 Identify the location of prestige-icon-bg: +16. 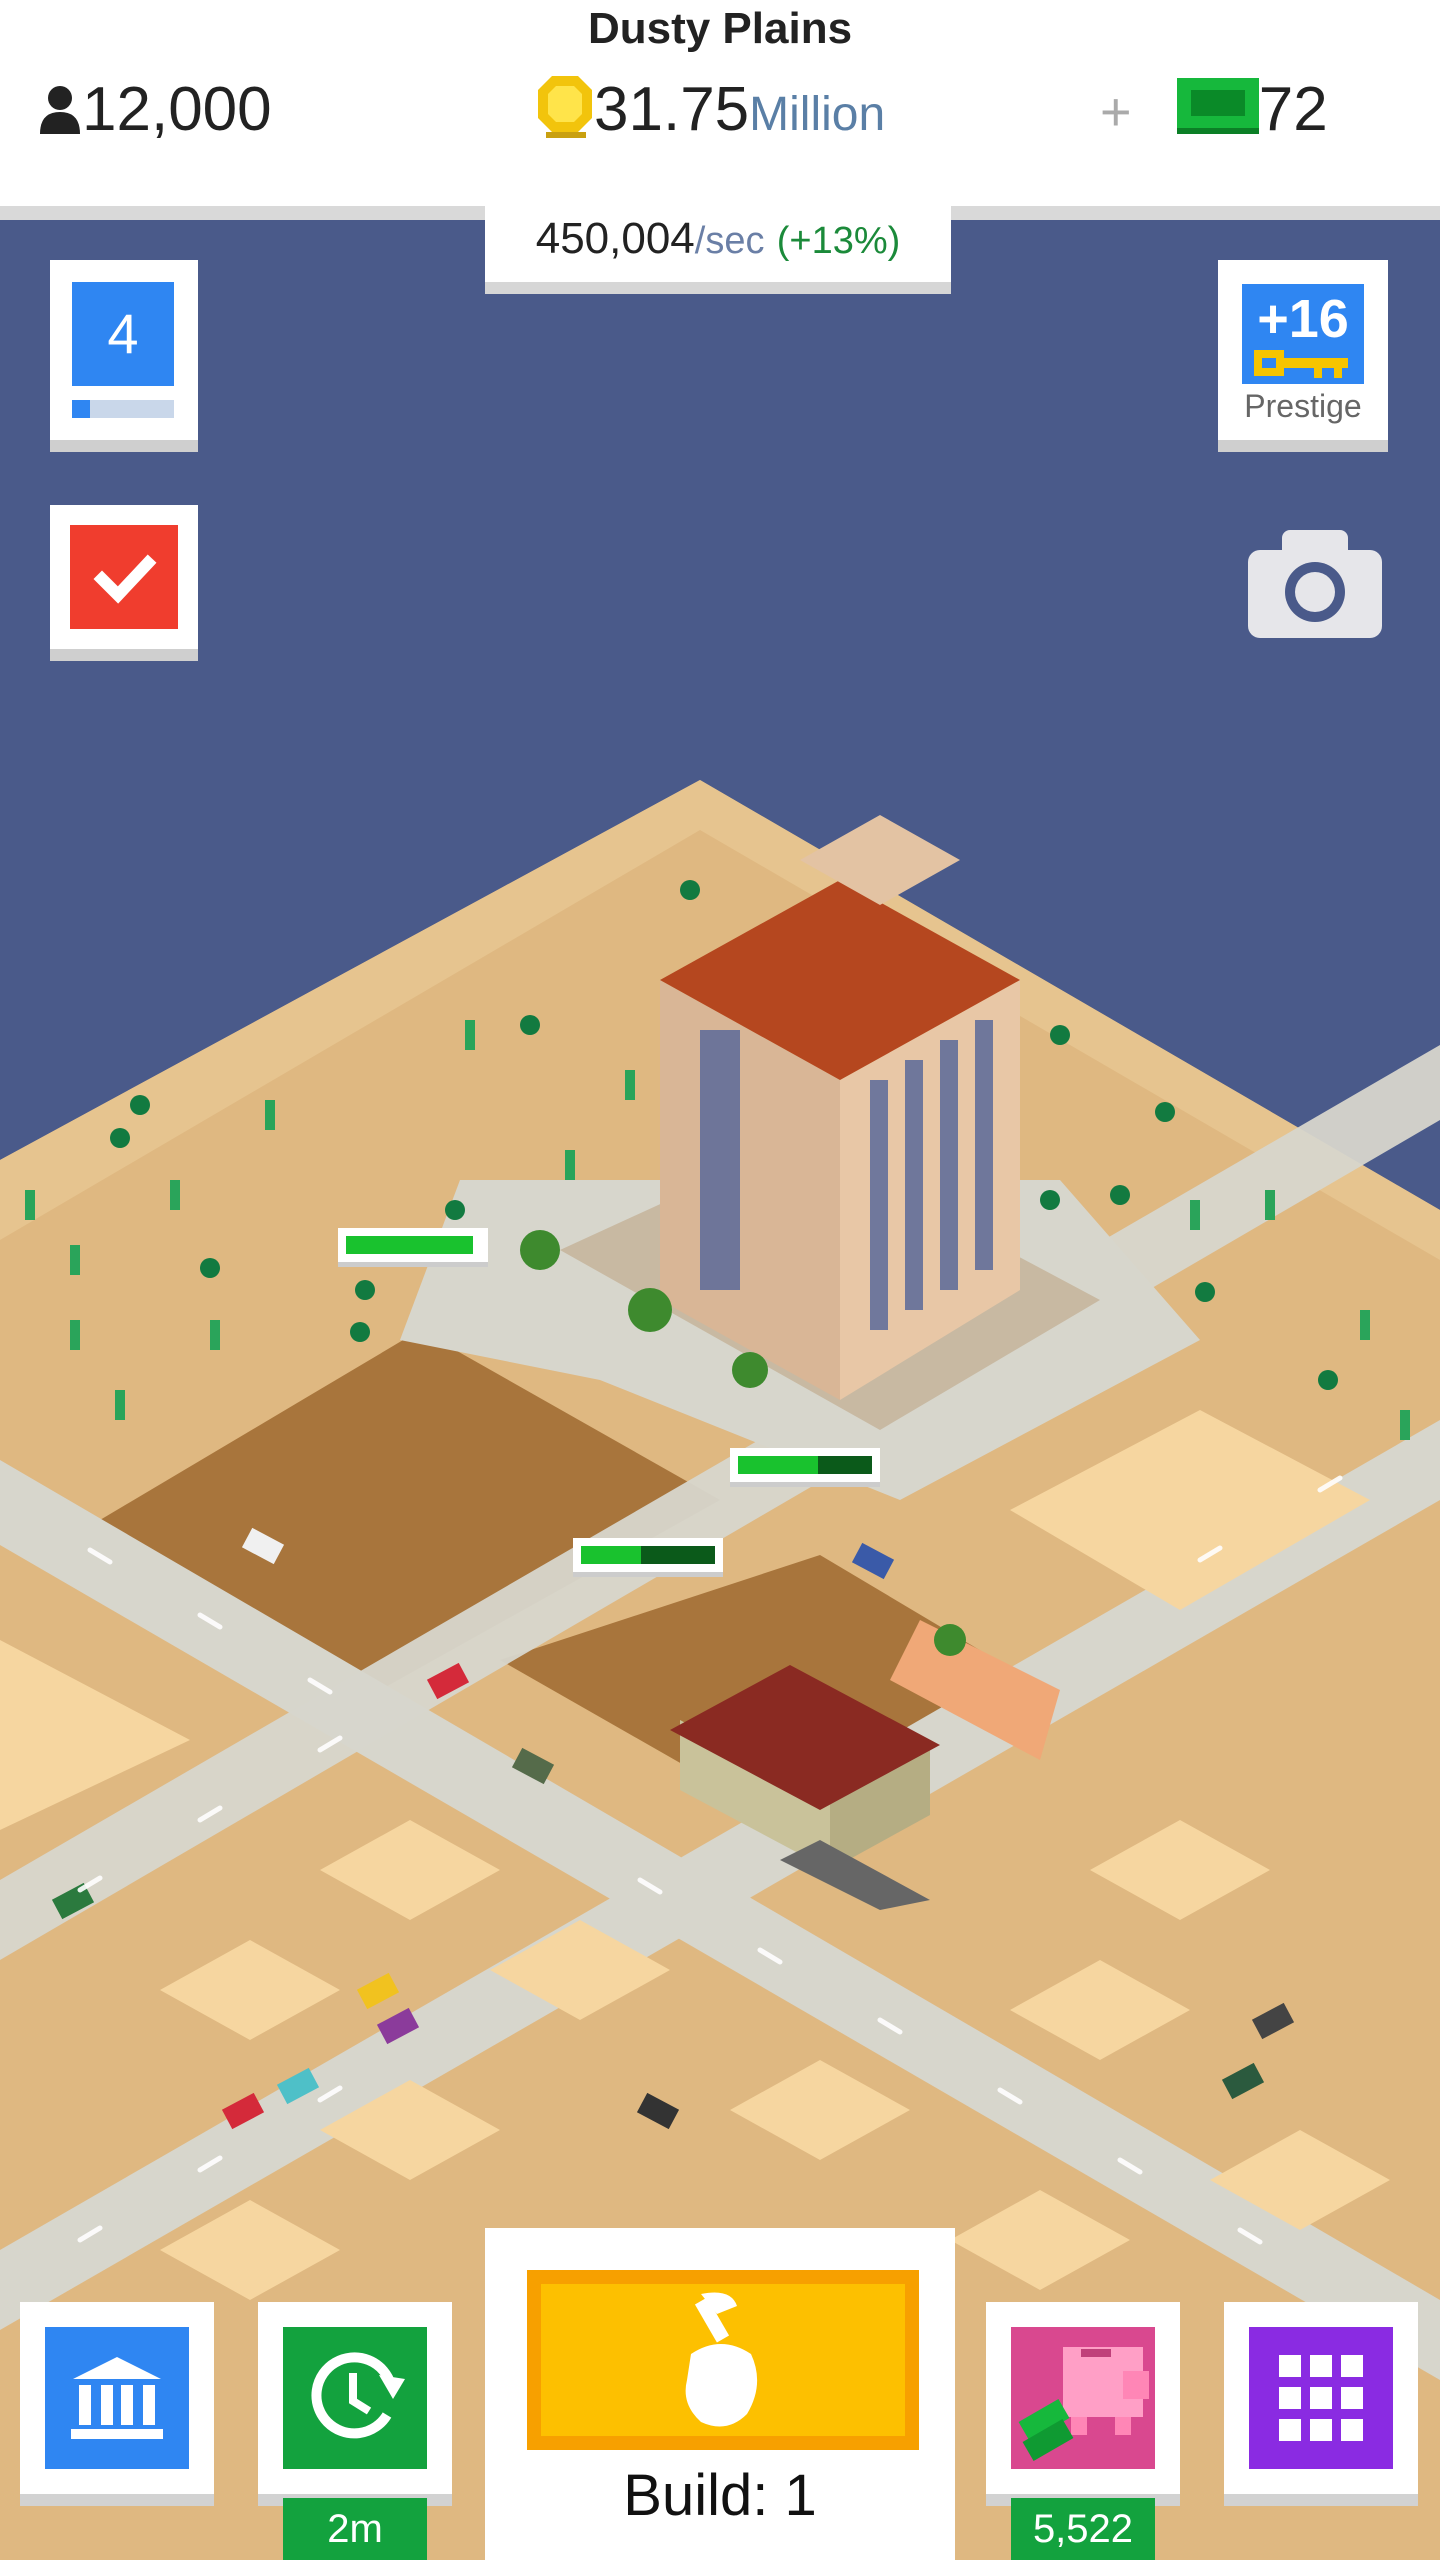
(1303, 334).